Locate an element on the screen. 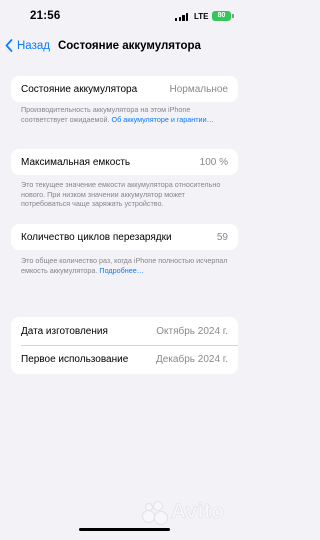 The height and width of the screenshot is (540, 320). max-capacity-value: 100 % is located at coordinates (213, 162).